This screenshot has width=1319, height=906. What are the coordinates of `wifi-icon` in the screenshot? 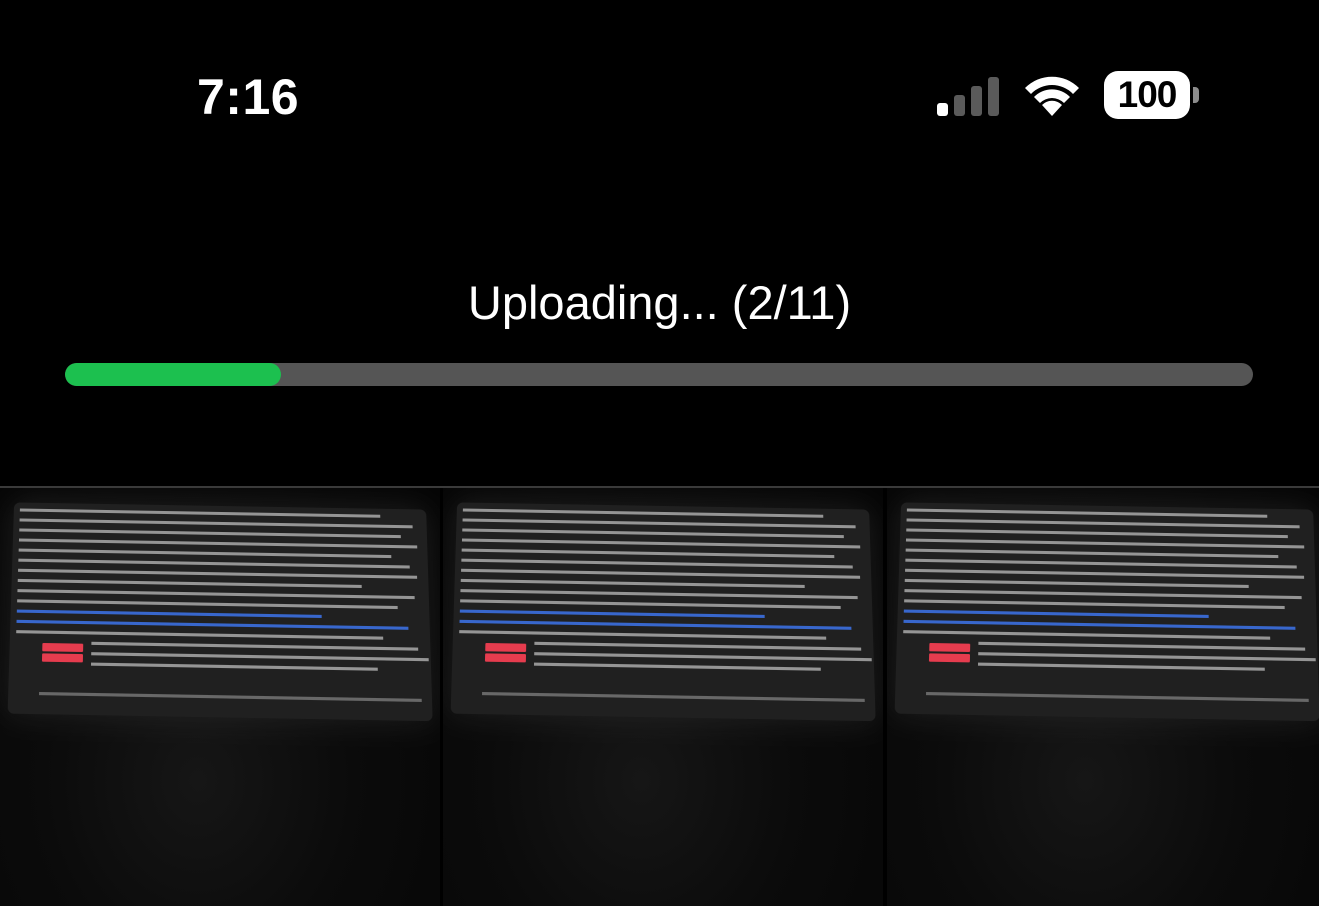 It's located at (1052, 96).